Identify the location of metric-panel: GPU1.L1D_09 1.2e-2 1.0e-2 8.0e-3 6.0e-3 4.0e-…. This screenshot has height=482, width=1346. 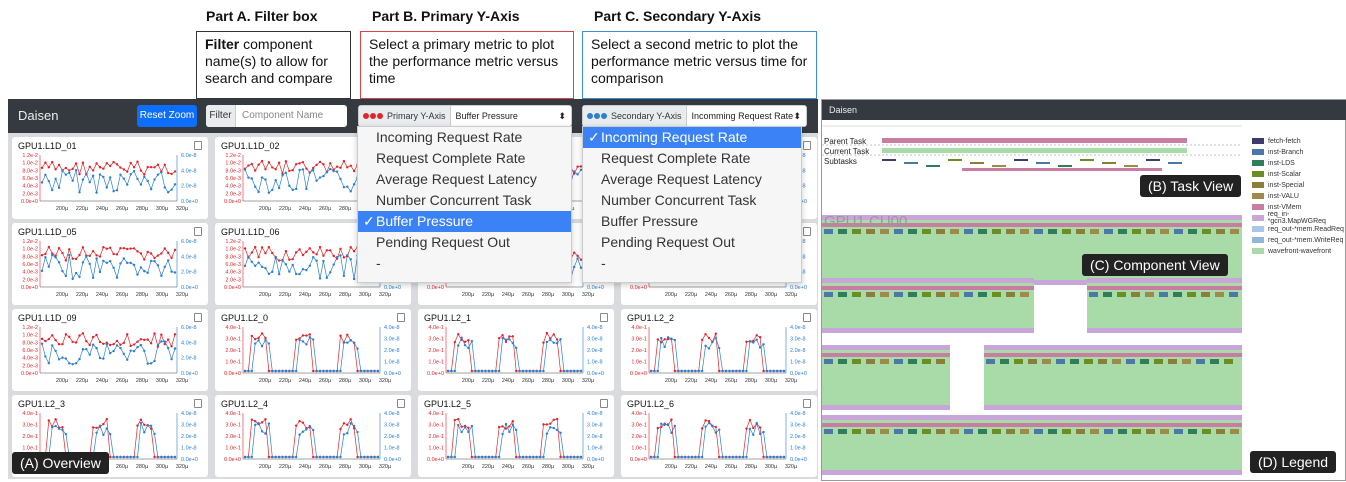
(110, 350).